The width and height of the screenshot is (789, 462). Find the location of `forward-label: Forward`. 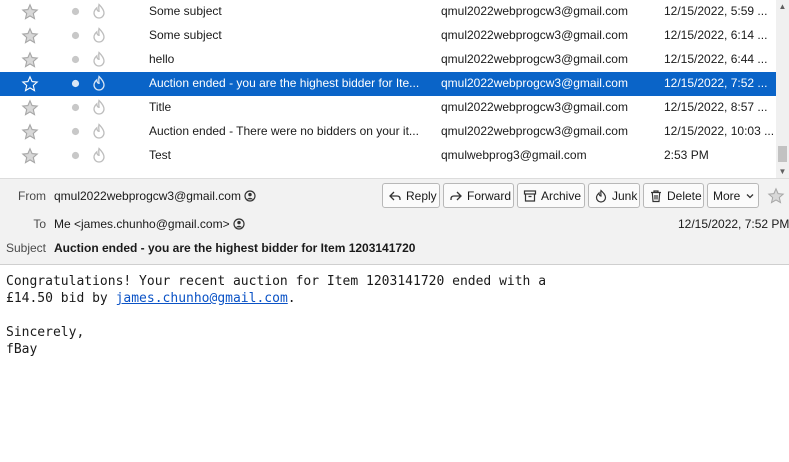

forward-label: Forward is located at coordinates (489, 195).